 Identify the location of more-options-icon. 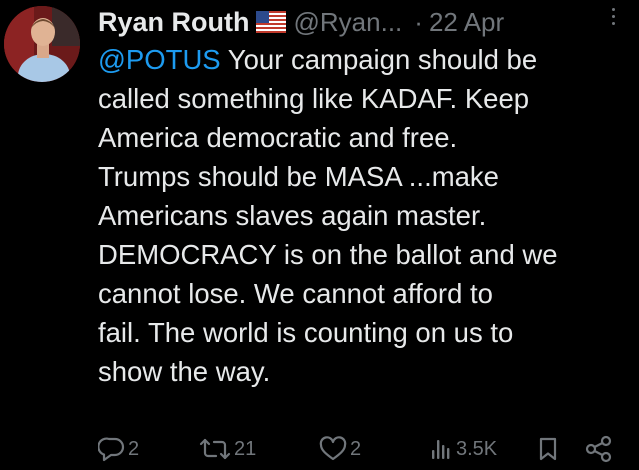
(613, 16).